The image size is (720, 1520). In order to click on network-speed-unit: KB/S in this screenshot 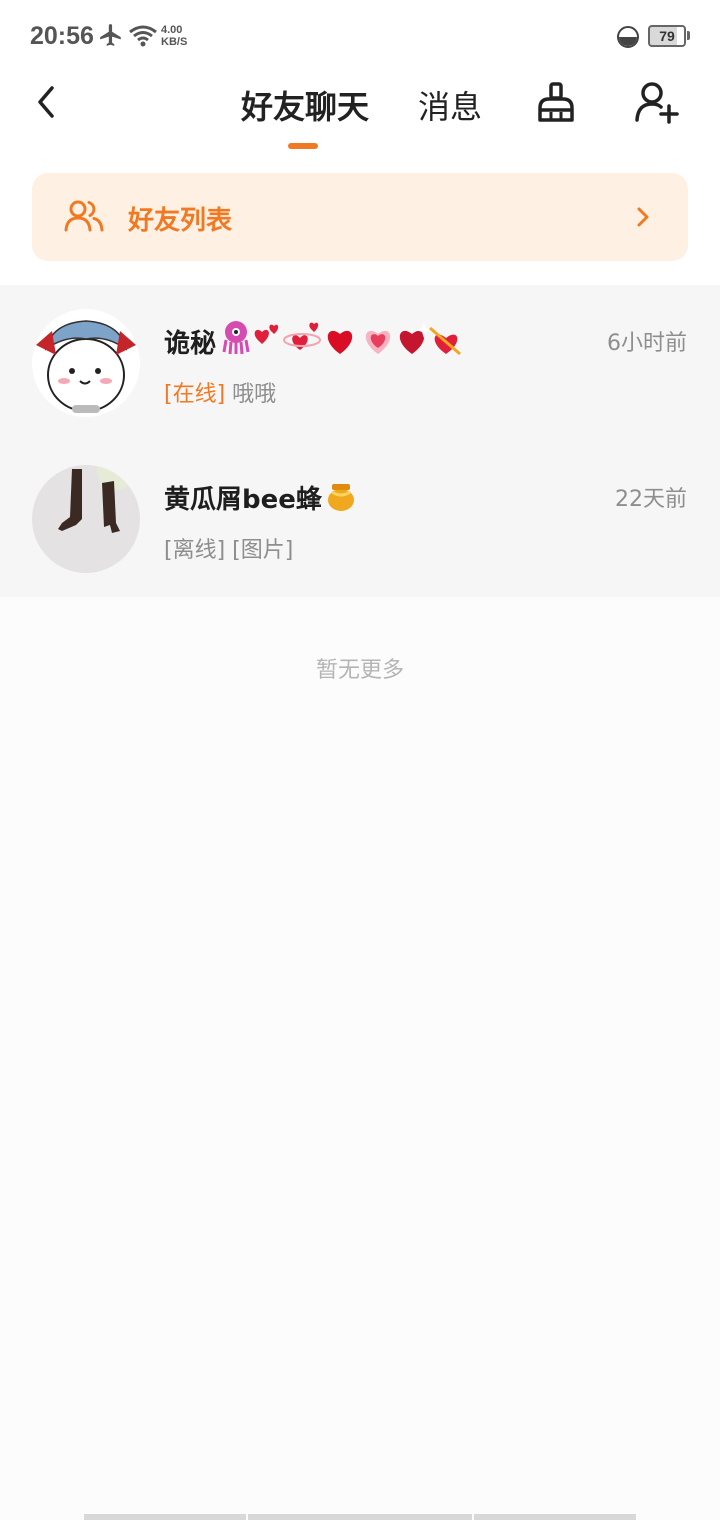, I will do `click(174, 42)`.